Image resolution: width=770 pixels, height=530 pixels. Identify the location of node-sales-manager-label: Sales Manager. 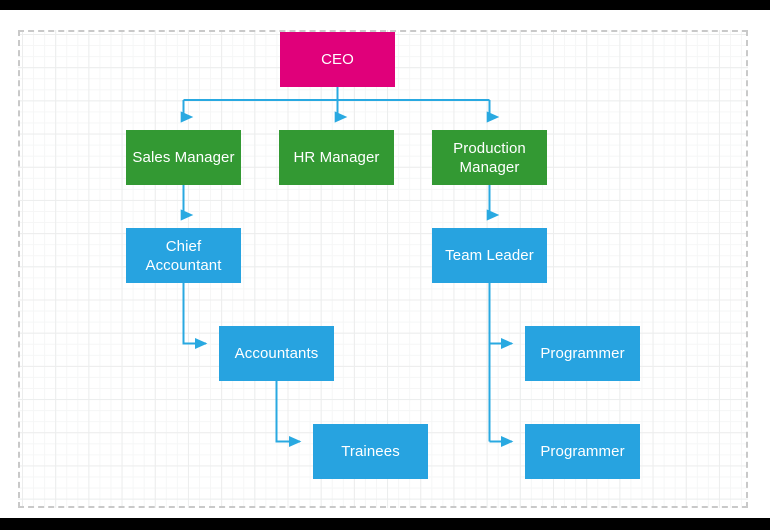
(183, 157).